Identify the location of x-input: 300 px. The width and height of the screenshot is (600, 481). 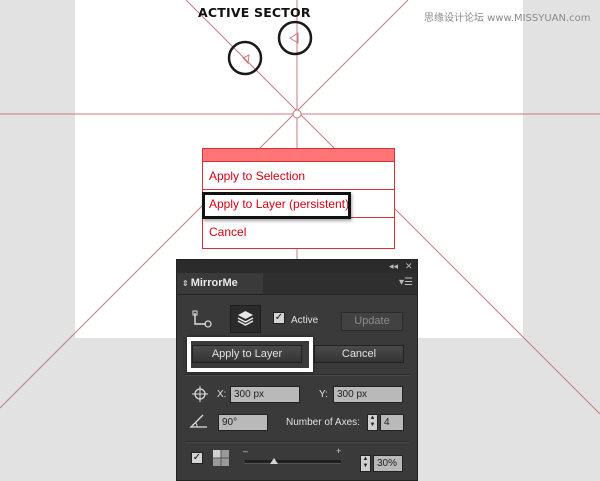
(265, 394).